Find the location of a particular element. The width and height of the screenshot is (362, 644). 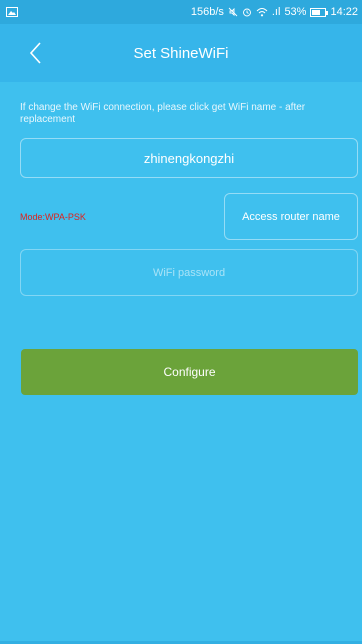

clock: 14:22 is located at coordinates (344, 12).